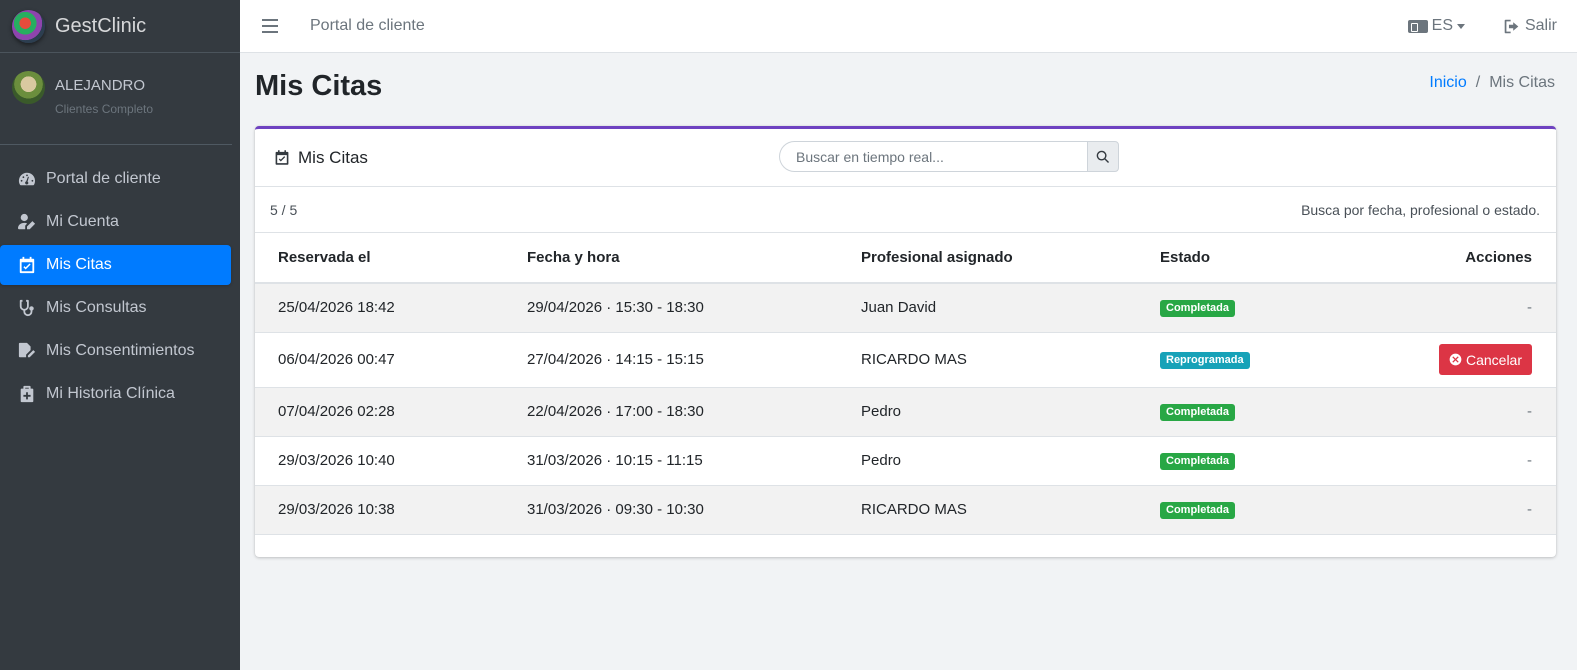 This screenshot has height=670, width=1577. Describe the element at coordinates (671, 360) in the screenshot. I see `cell-datetime: 27/04/2026 · 14:15 - 15:15` at that location.